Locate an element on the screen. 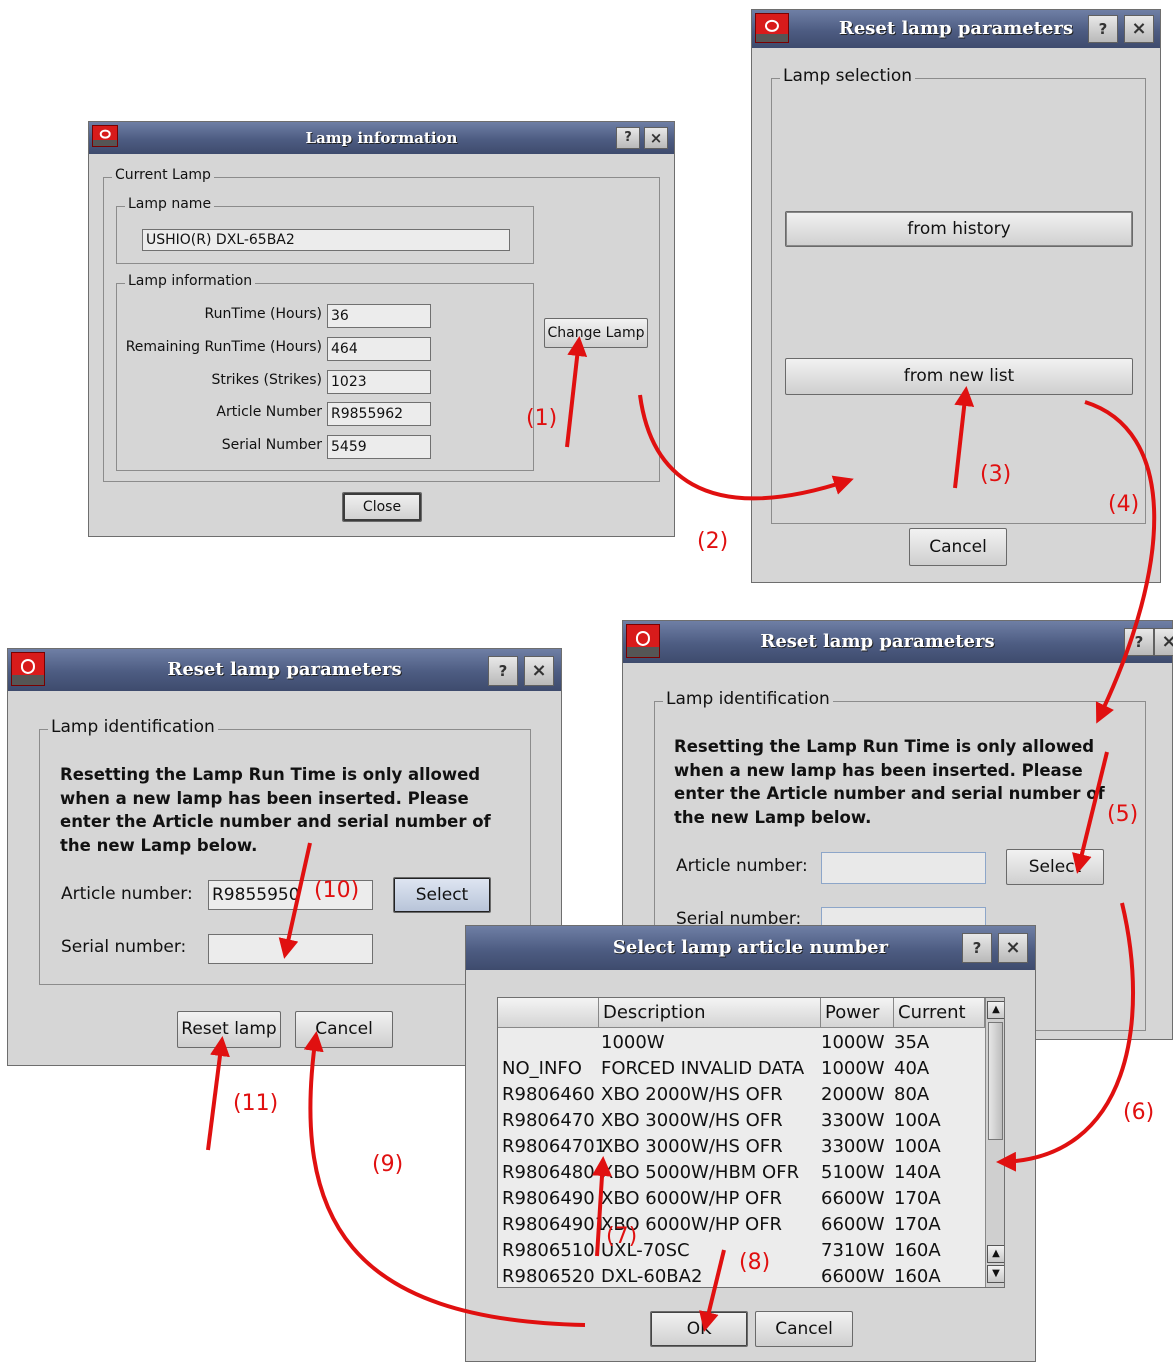 Image resolution: width=1173 pixels, height=1362 pixels. annotation-label-9: (9) is located at coordinates (388, 1164).